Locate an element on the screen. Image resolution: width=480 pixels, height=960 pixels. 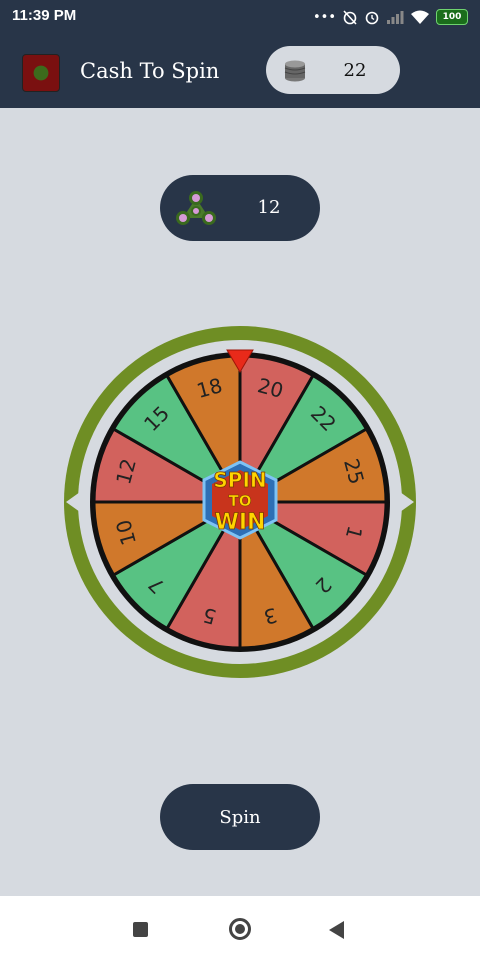
home-icon is located at coordinates (240, 929).